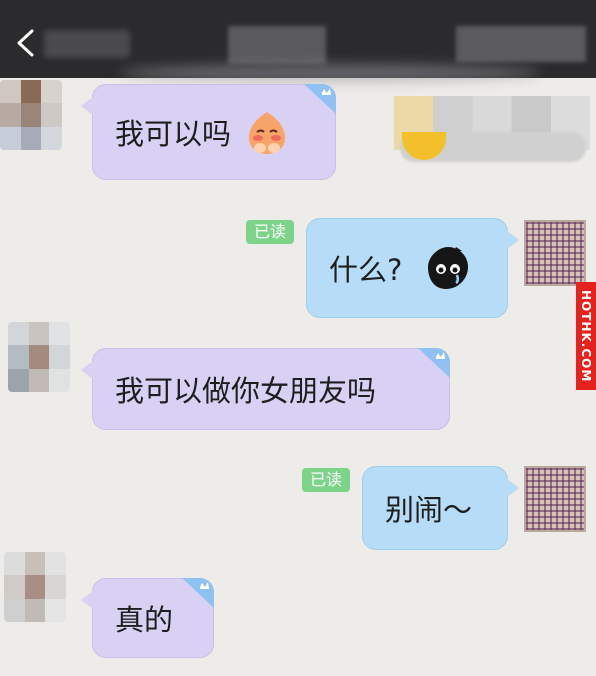 The image size is (596, 676). Describe the element at coordinates (144, 620) in the screenshot. I see `message-text: 真的` at that location.